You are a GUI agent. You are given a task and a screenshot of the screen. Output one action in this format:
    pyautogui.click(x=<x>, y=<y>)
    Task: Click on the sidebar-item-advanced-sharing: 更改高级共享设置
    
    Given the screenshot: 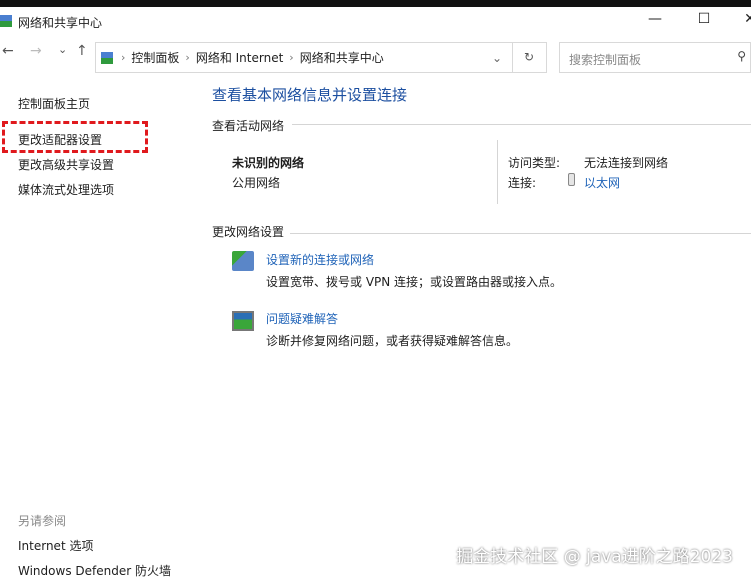 What is the action you would take?
    pyautogui.click(x=66, y=164)
    